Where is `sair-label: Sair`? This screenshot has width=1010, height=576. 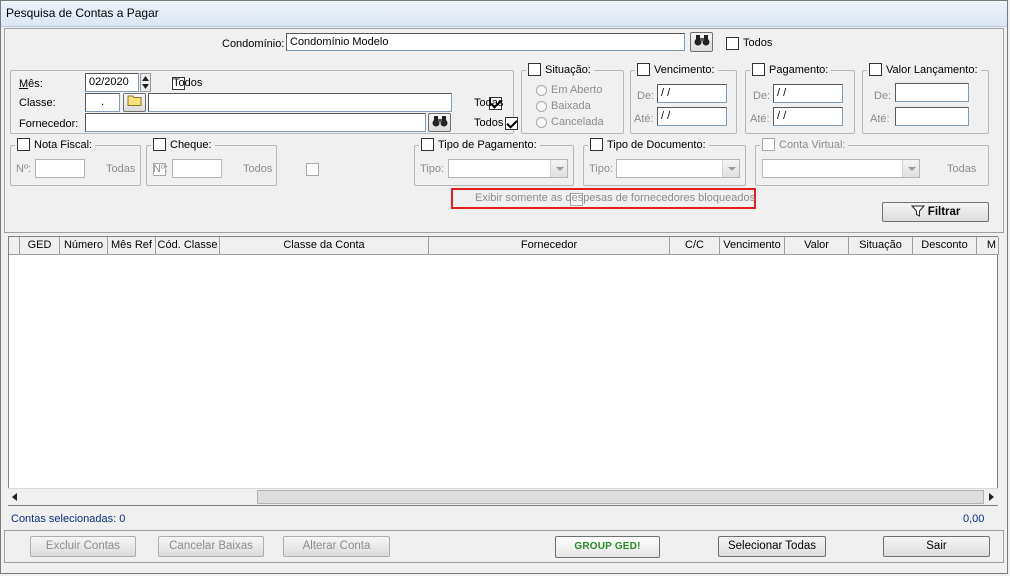
sair-label: Sair is located at coordinates (936, 546).